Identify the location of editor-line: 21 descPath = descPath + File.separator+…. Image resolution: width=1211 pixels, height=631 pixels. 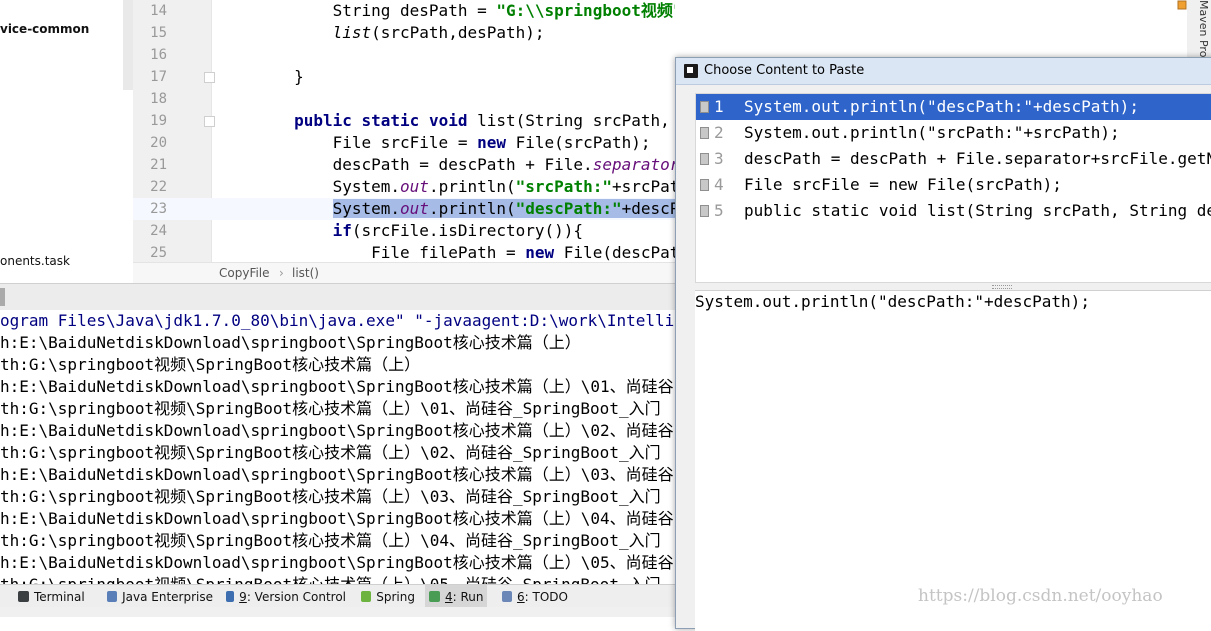
(404, 165).